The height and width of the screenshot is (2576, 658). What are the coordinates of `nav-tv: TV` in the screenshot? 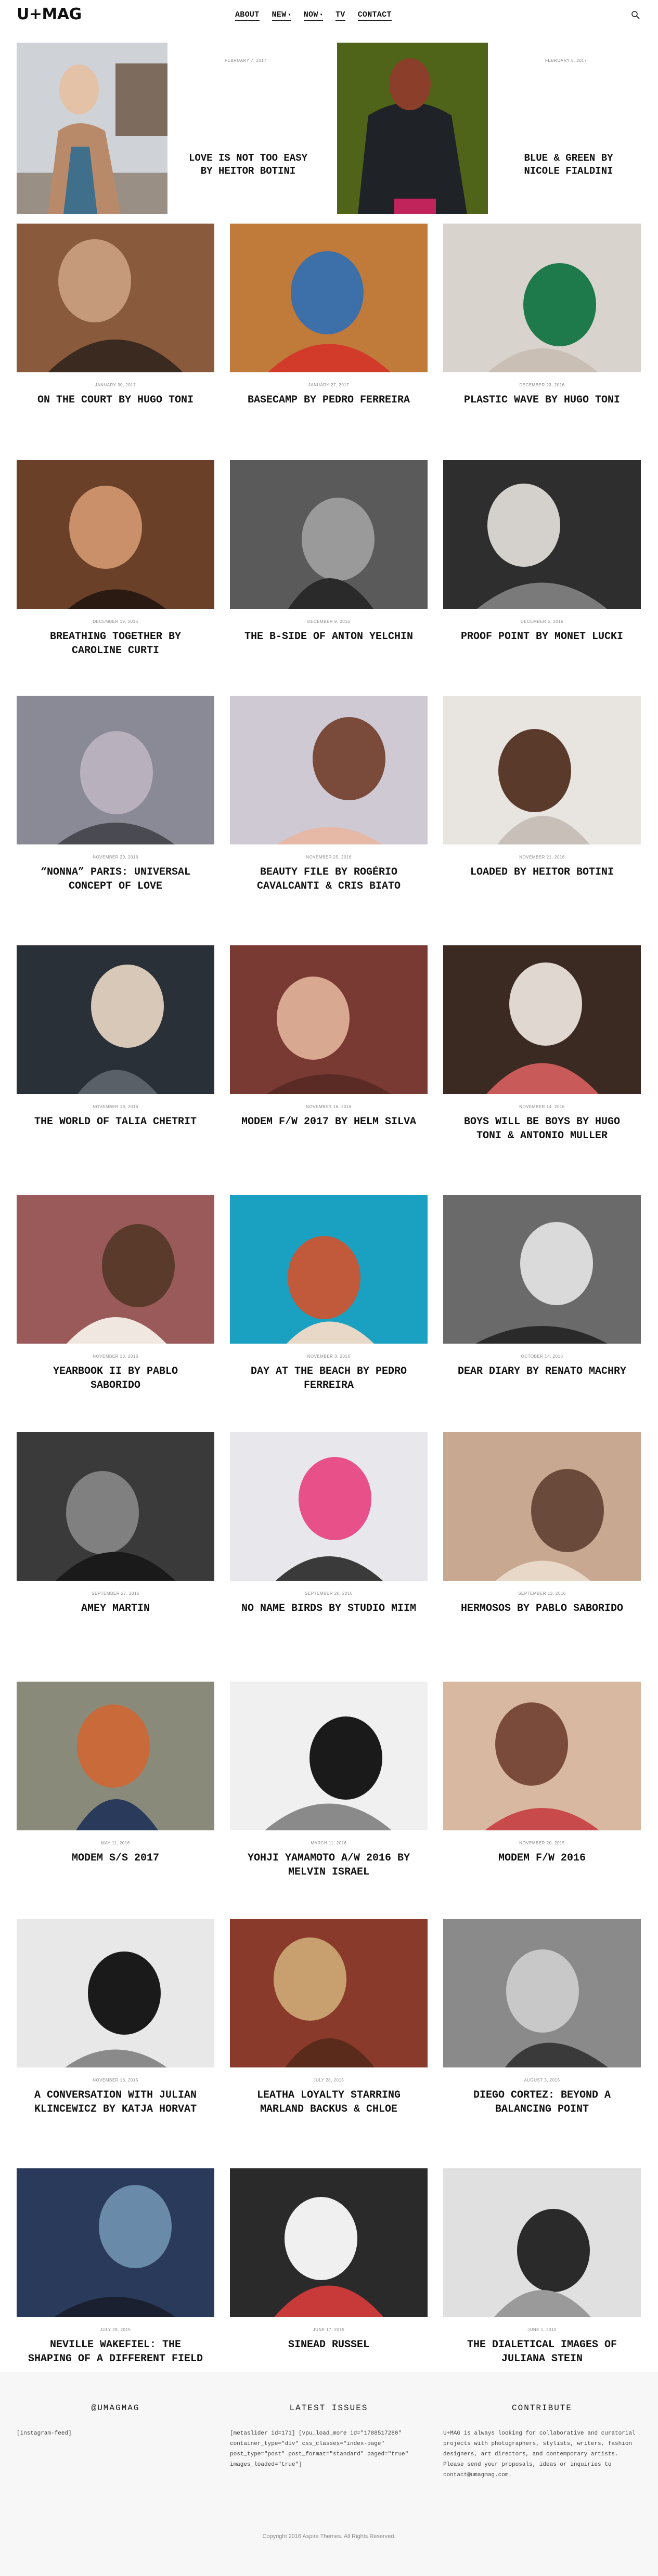 It's located at (340, 15).